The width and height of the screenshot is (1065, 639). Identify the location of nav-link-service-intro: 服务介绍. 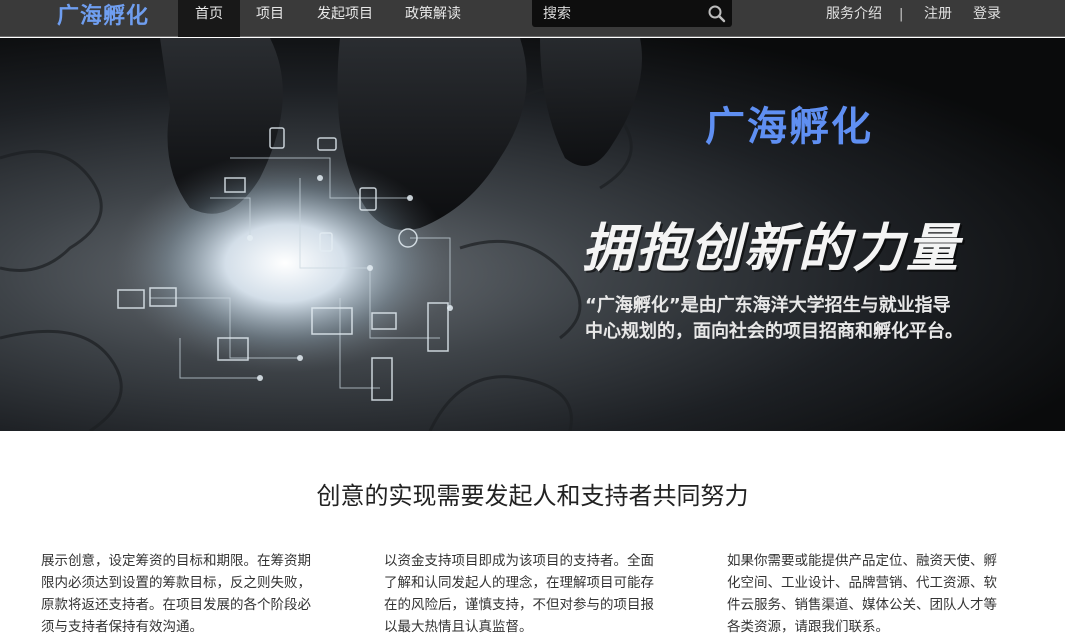
(854, 14).